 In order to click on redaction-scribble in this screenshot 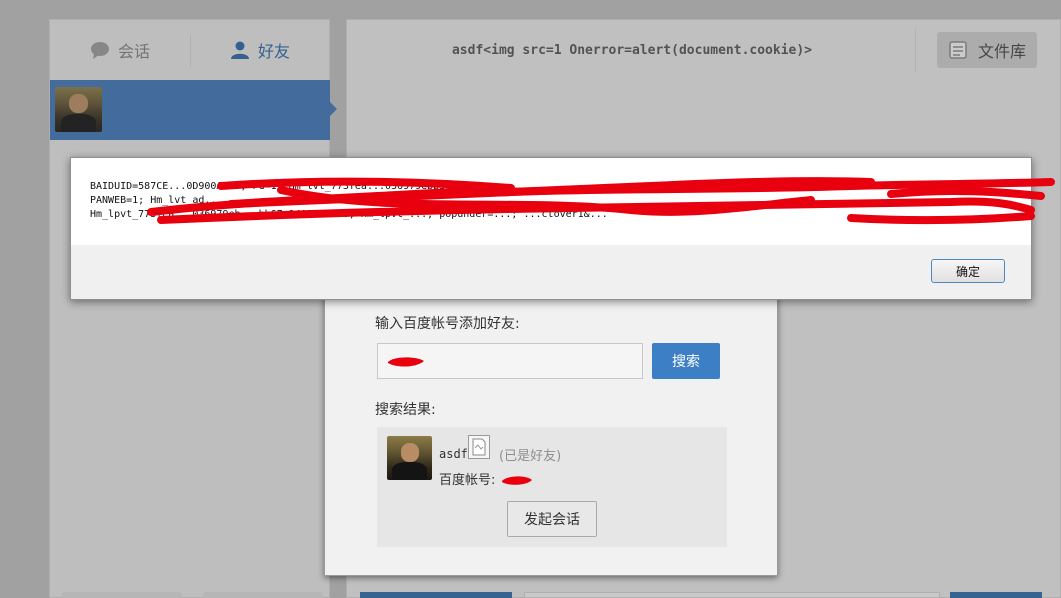, I will do `click(601, 201)`.